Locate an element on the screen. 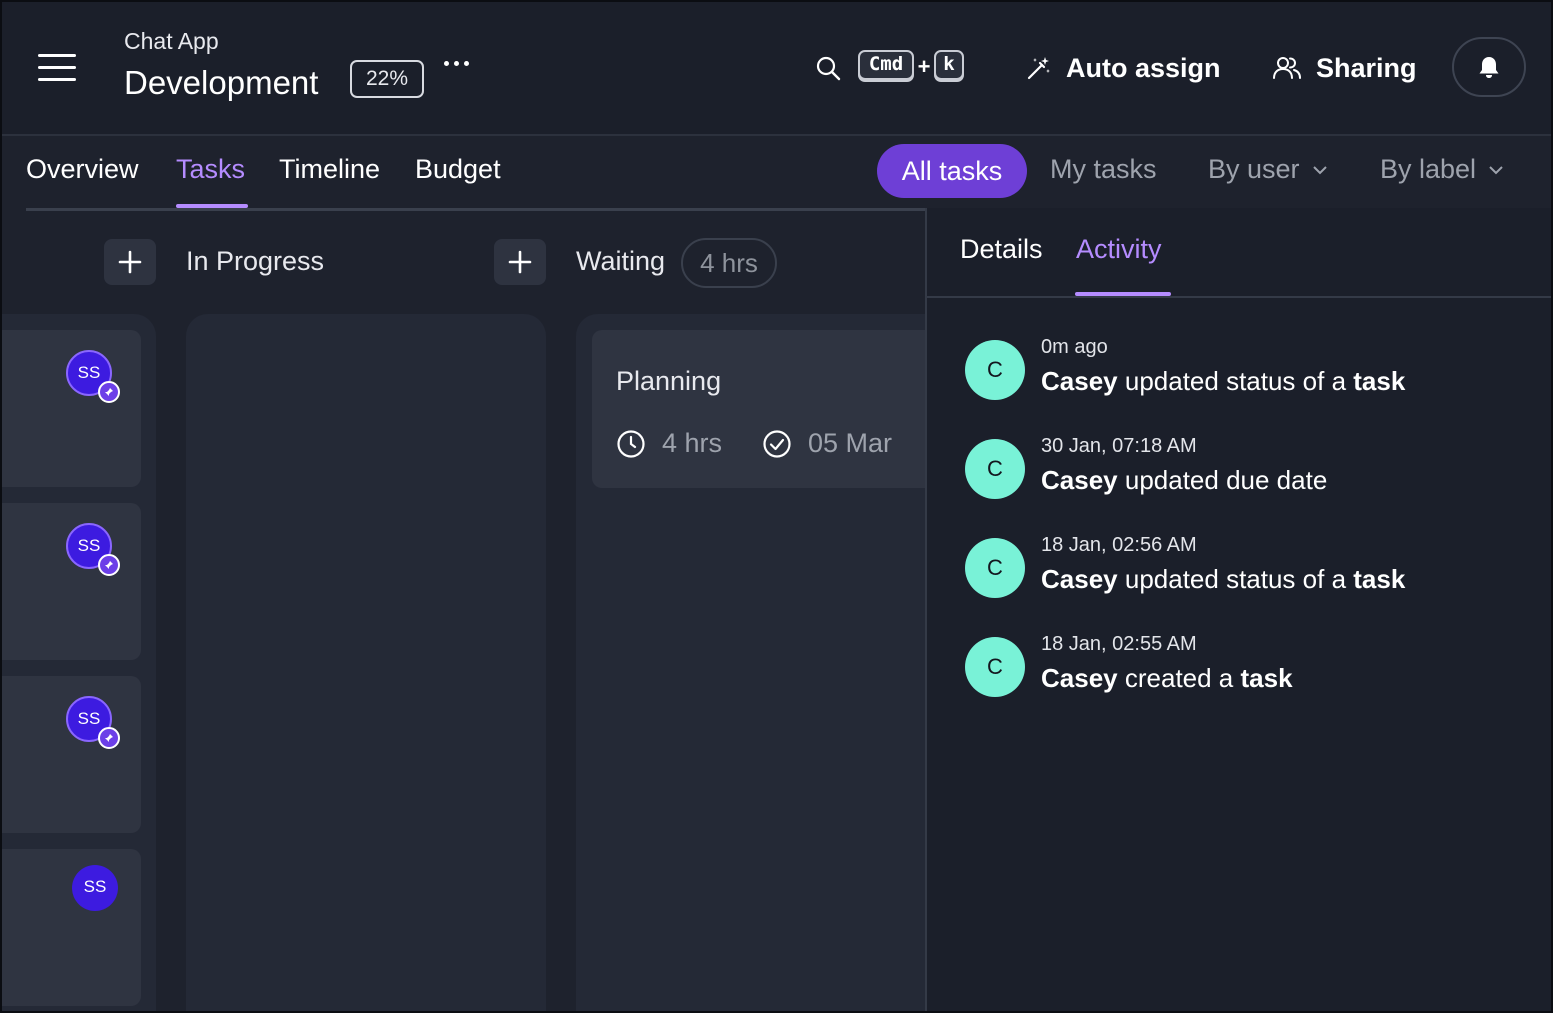 Image resolution: width=1553 pixels, height=1013 pixels. tab-timeline: Timeline is located at coordinates (329, 169).